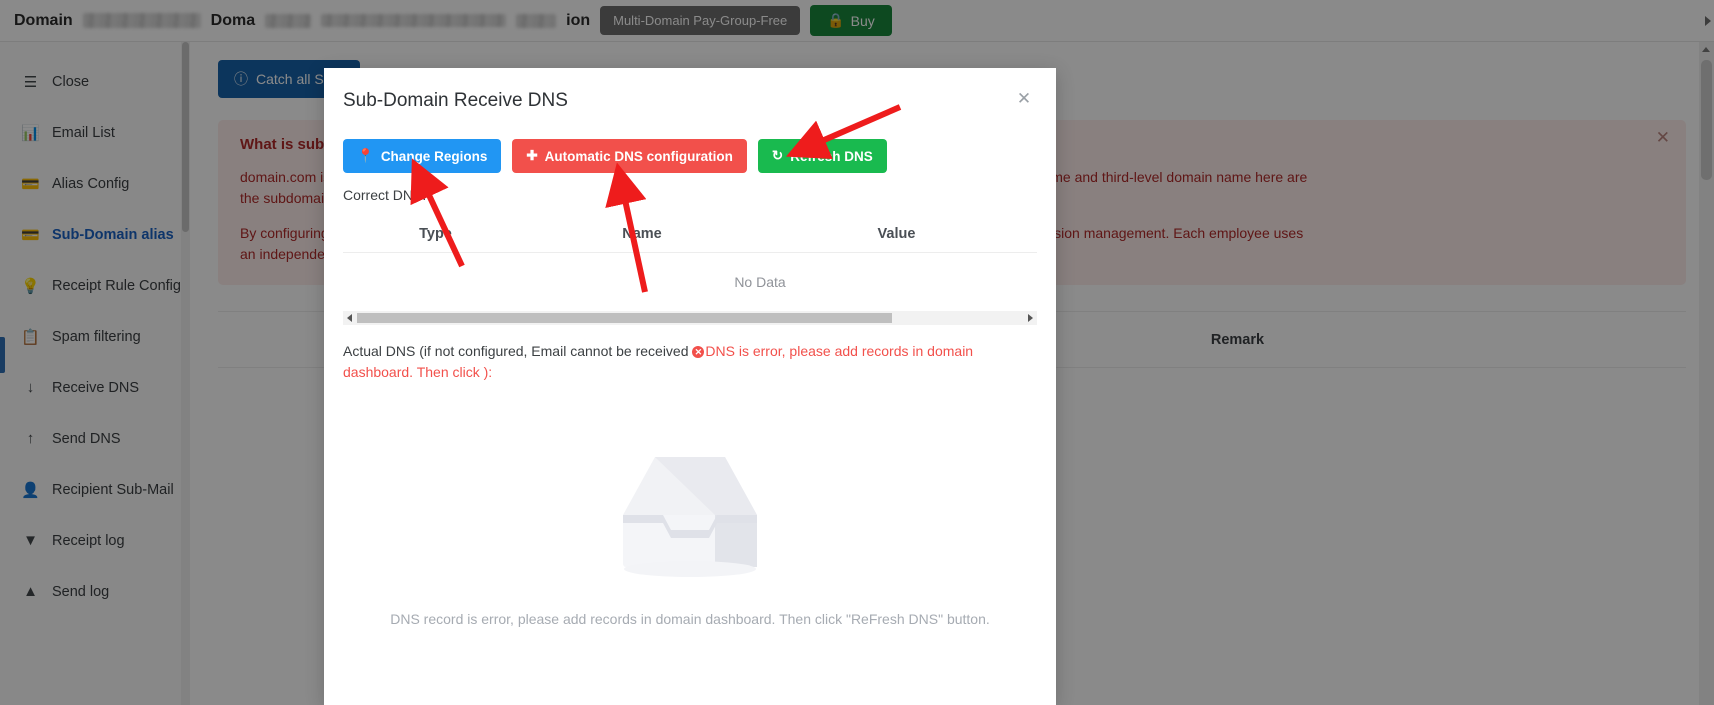  What do you see at coordinates (690, 270) in the screenshot?
I see `correct-dns-table: Type Name Value No Data` at bounding box center [690, 270].